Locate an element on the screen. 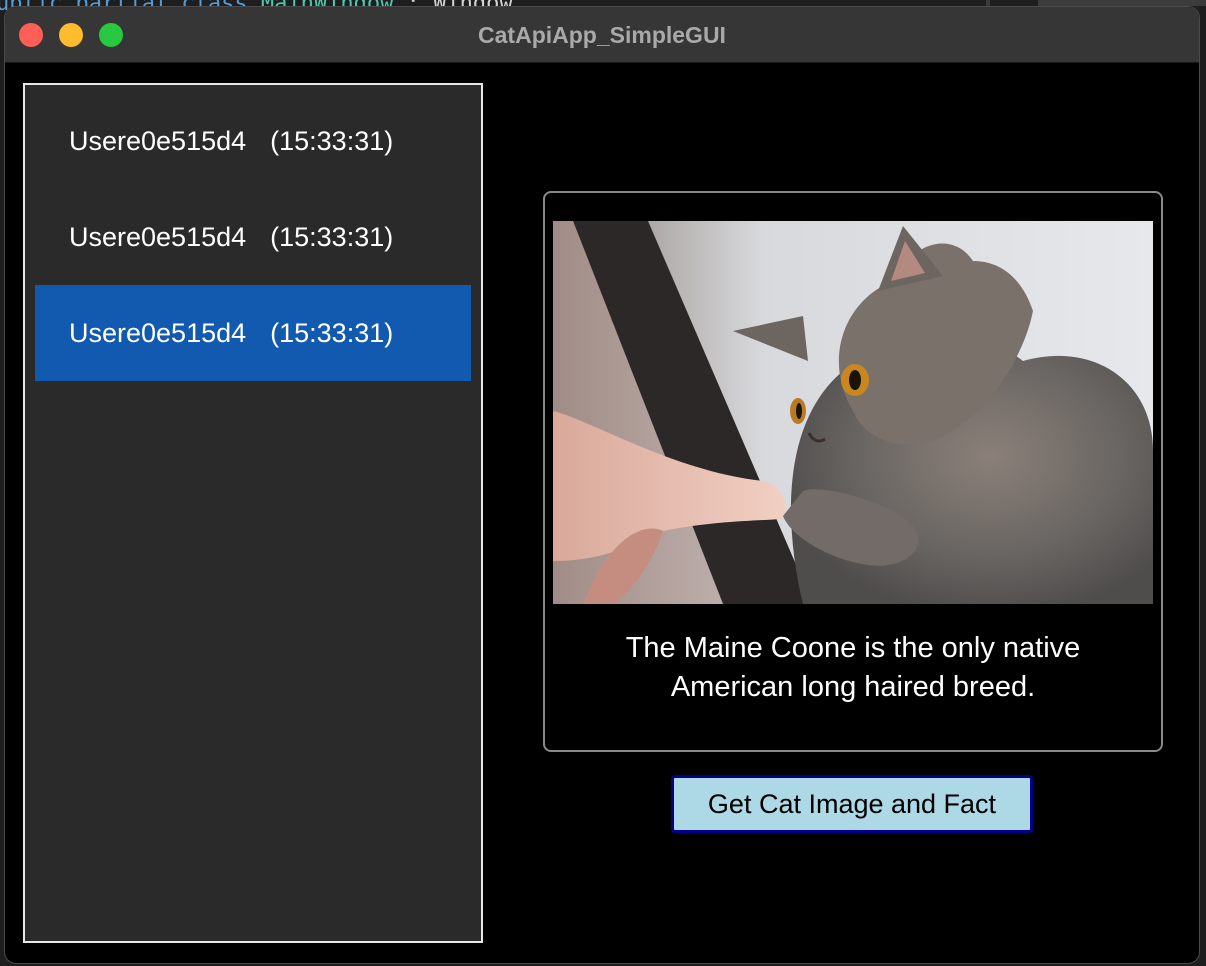  cat-fact-line: American long haired breed. is located at coordinates (853, 687).